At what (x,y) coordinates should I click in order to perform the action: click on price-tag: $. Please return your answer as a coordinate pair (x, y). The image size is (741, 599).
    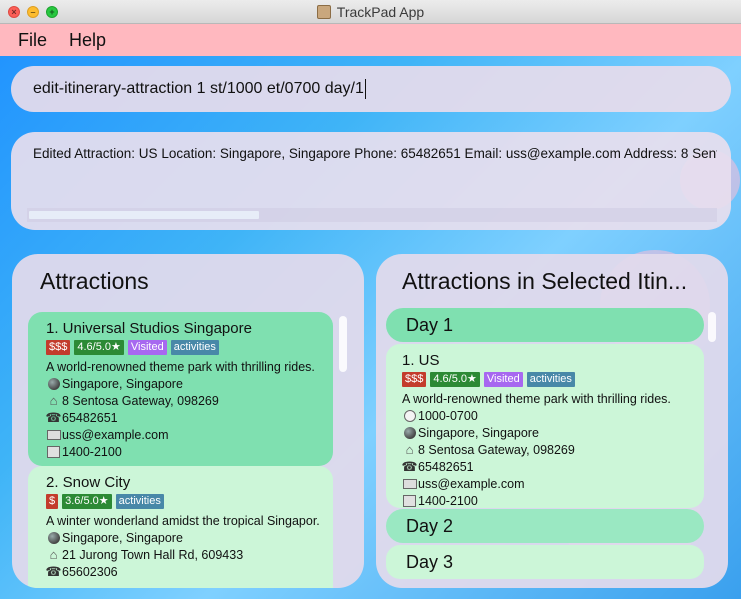
    Looking at the image, I should click on (52, 501).